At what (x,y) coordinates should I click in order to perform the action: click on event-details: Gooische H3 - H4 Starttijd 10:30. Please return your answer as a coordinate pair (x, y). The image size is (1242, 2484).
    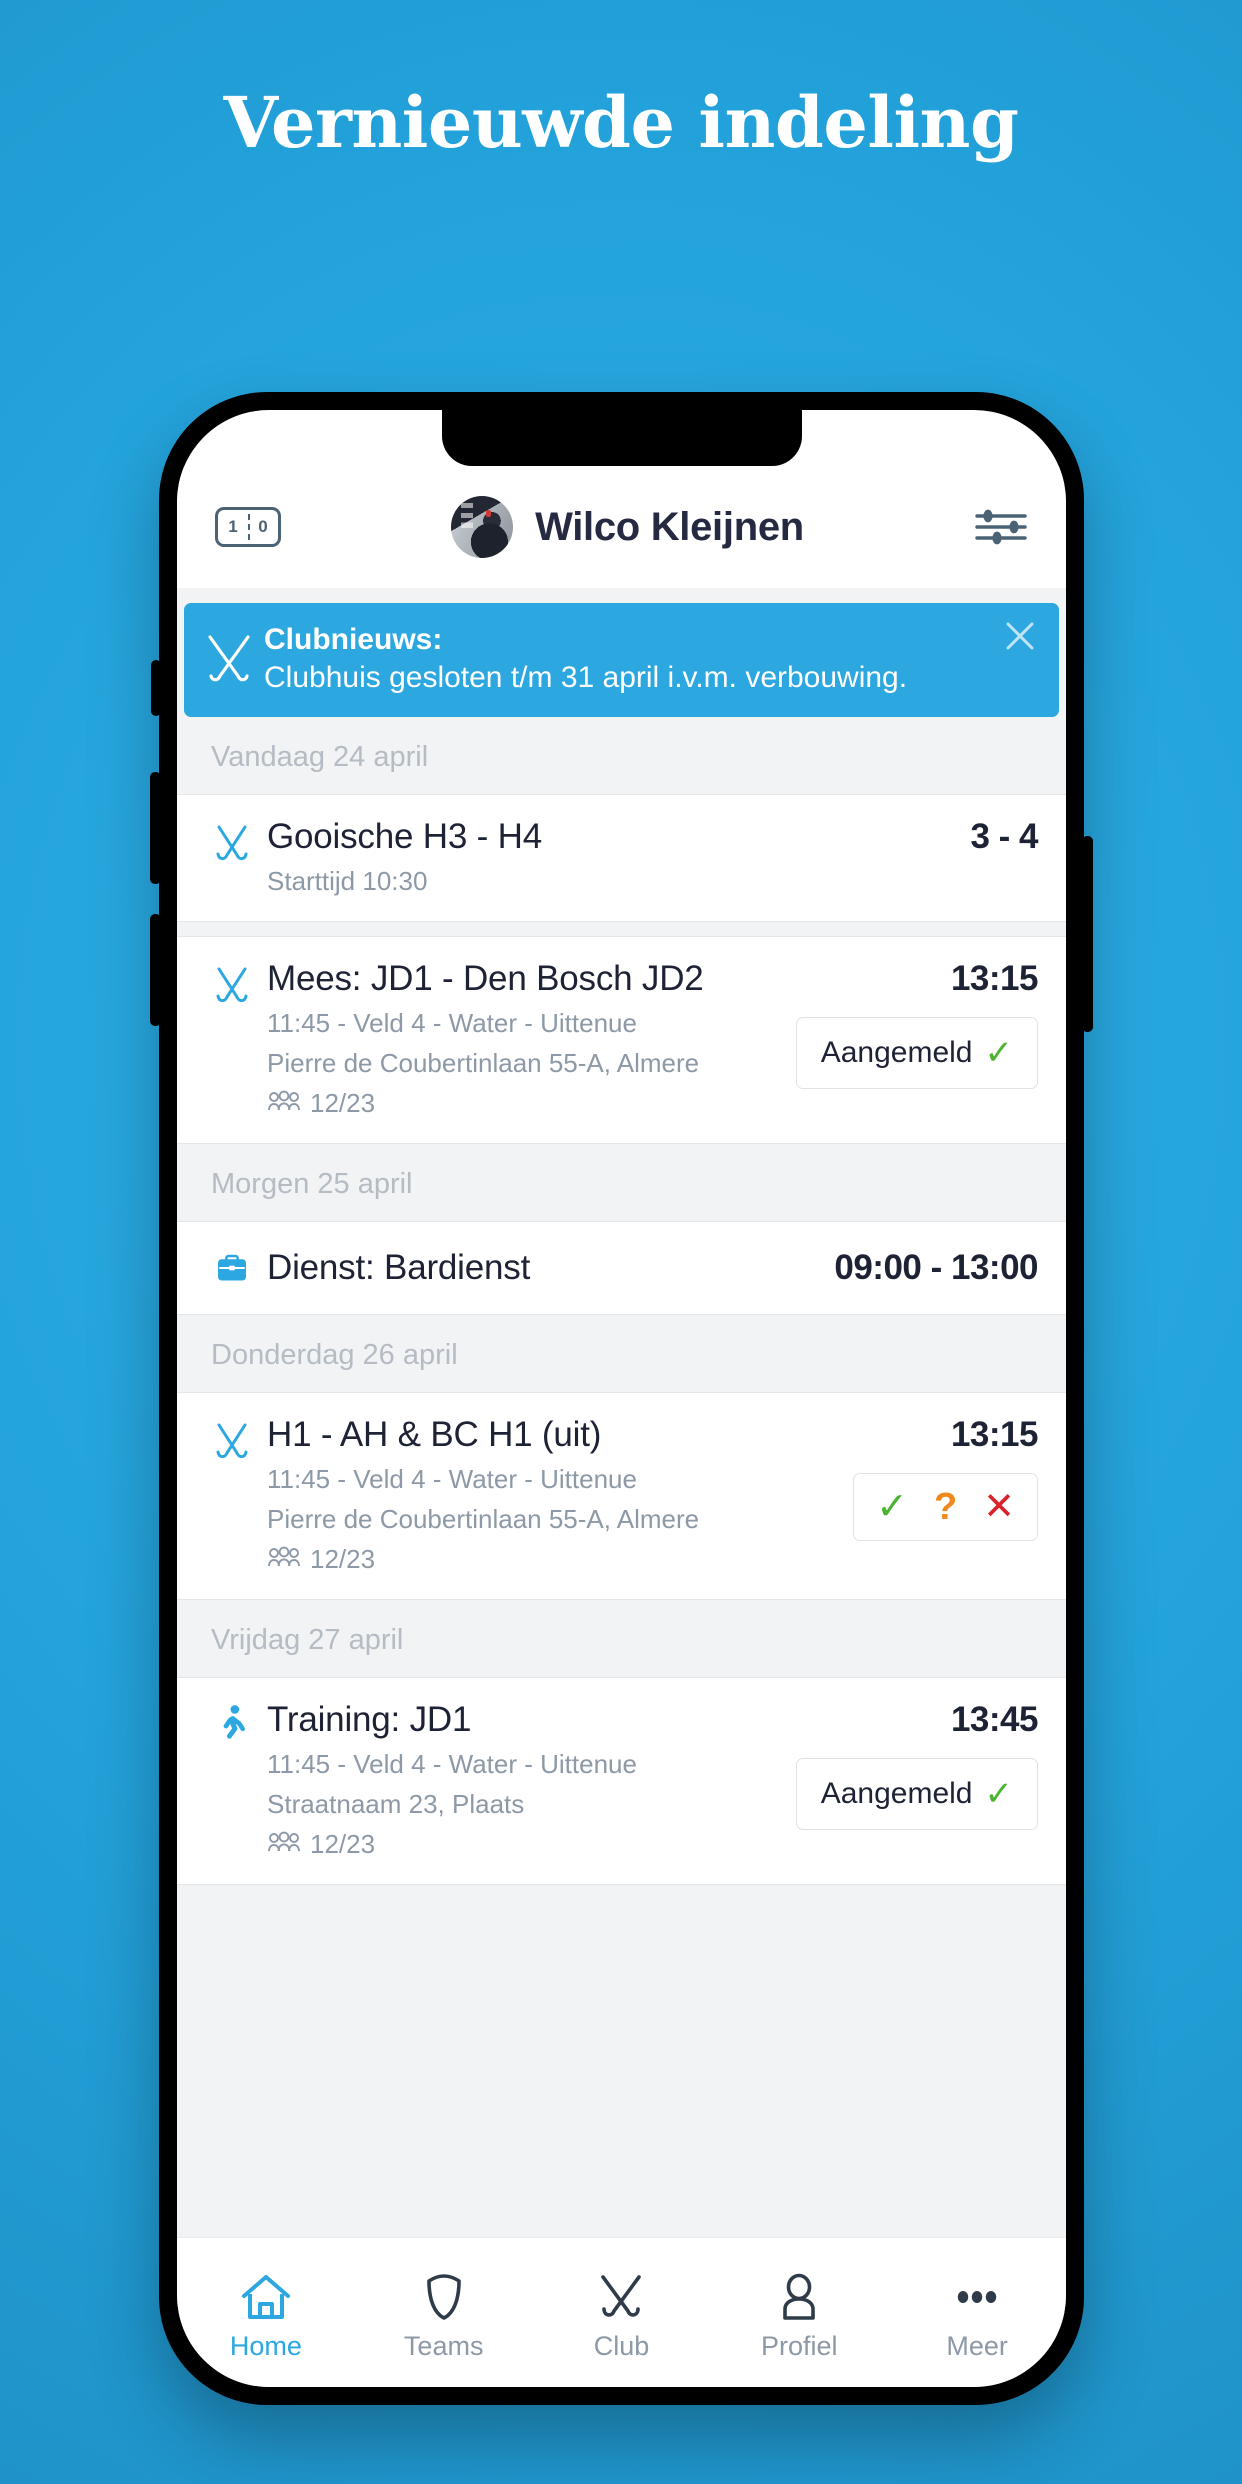
    Looking at the image, I should click on (607, 857).